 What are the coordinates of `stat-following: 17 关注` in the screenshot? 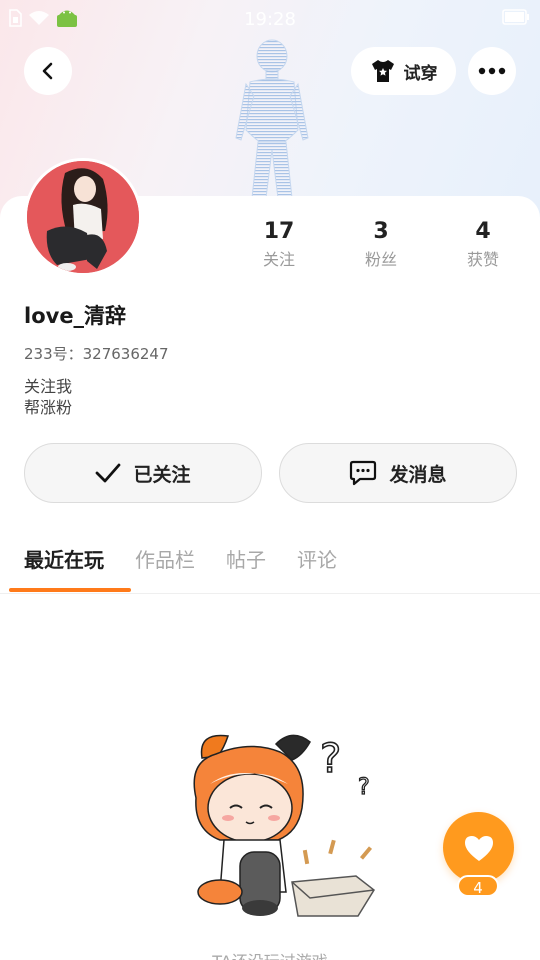 It's located at (279, 244).